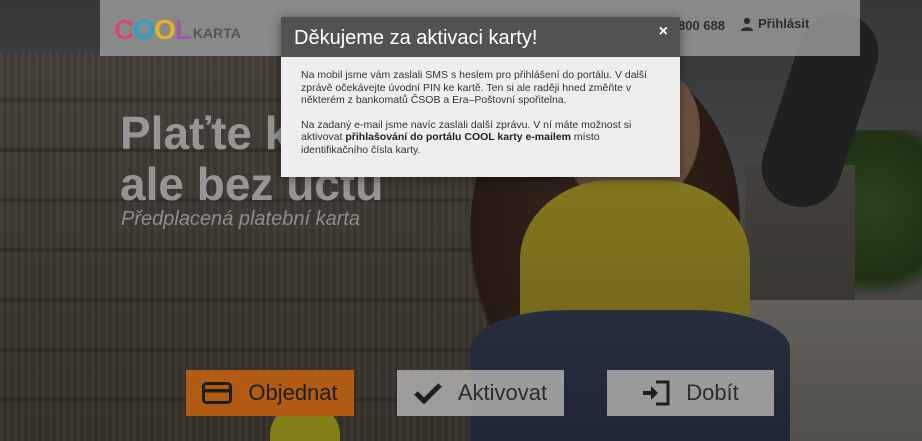  I want to click on checkmark-icon, so click(428, 393).